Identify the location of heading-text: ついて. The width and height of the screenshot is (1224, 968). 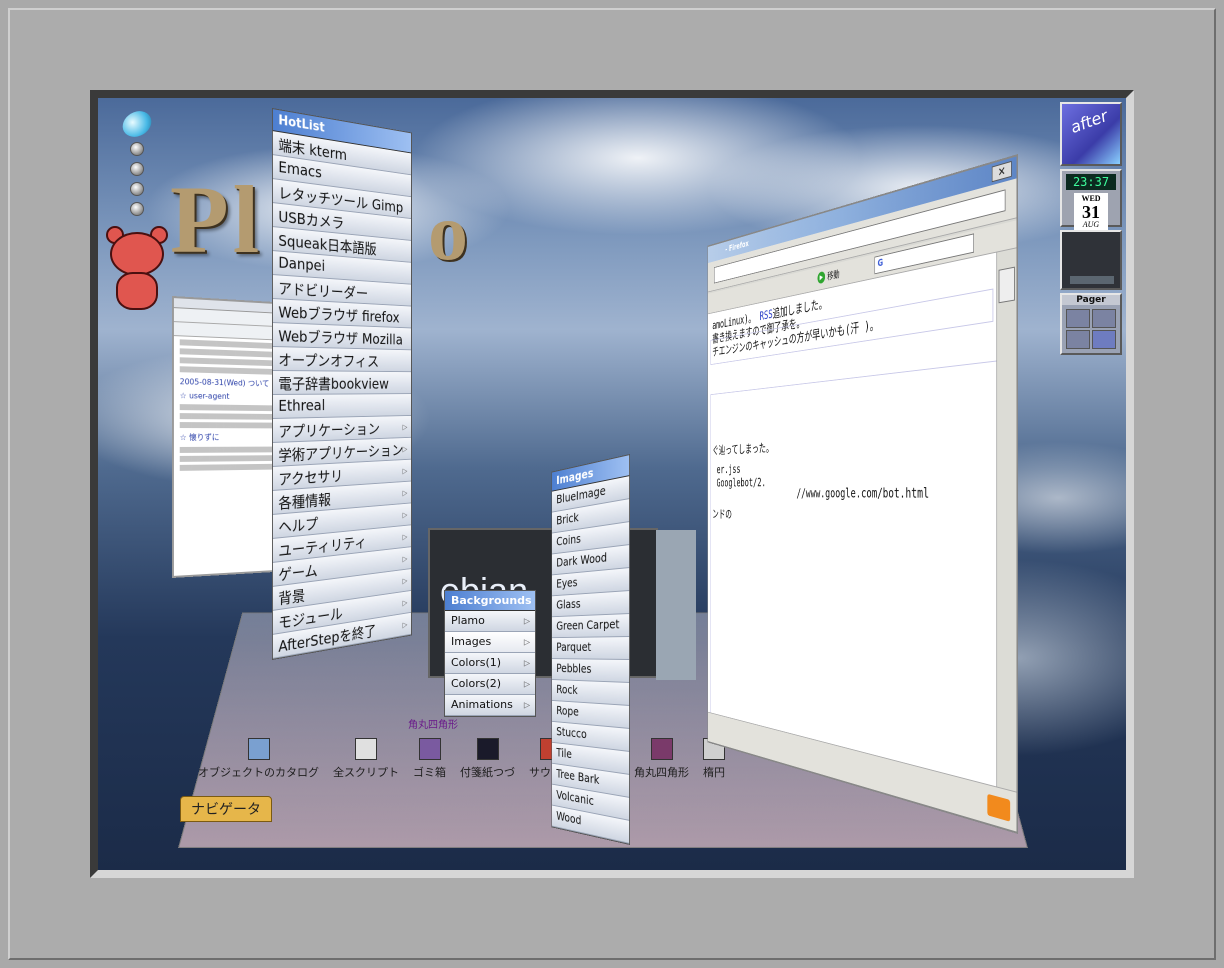
(258, 383).